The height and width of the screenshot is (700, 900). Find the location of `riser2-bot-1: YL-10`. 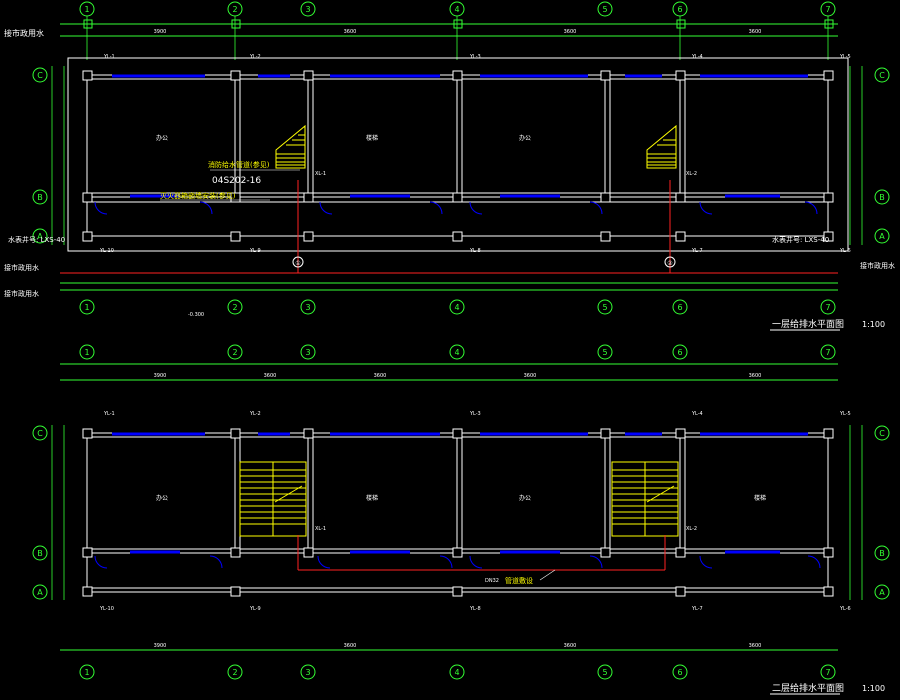

riser2-bot-1: YL-10 is located at coordinates (106, 609).